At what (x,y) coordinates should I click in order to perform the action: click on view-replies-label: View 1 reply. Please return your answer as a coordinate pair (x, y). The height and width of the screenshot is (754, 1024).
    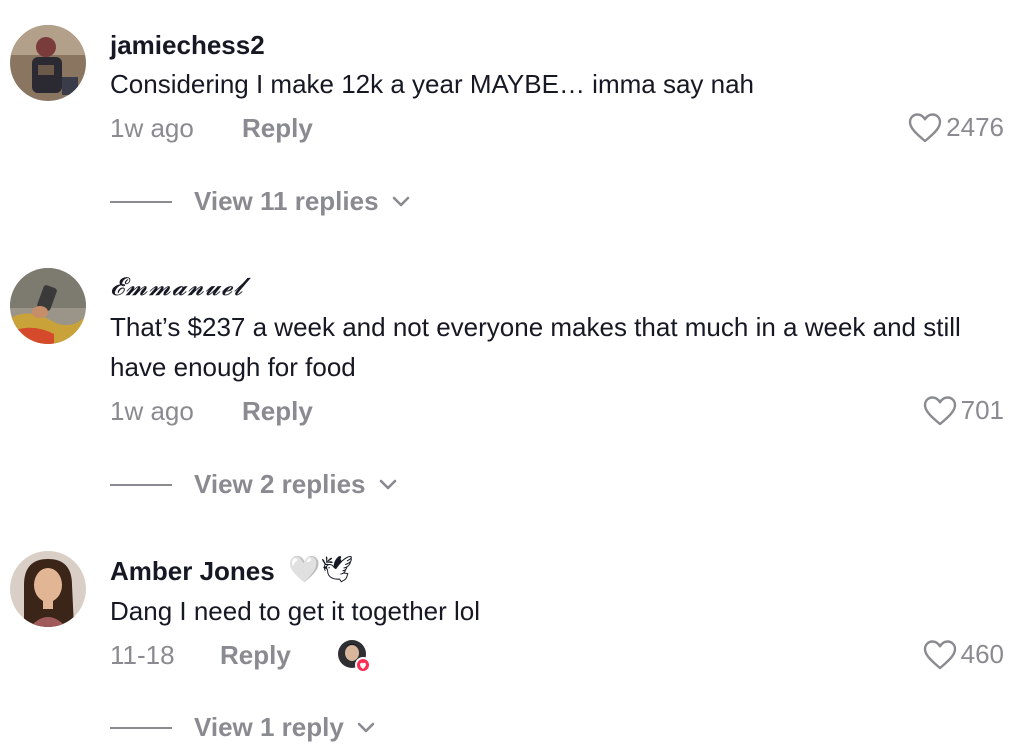
    Looking at the image, I should click on (269, 727).